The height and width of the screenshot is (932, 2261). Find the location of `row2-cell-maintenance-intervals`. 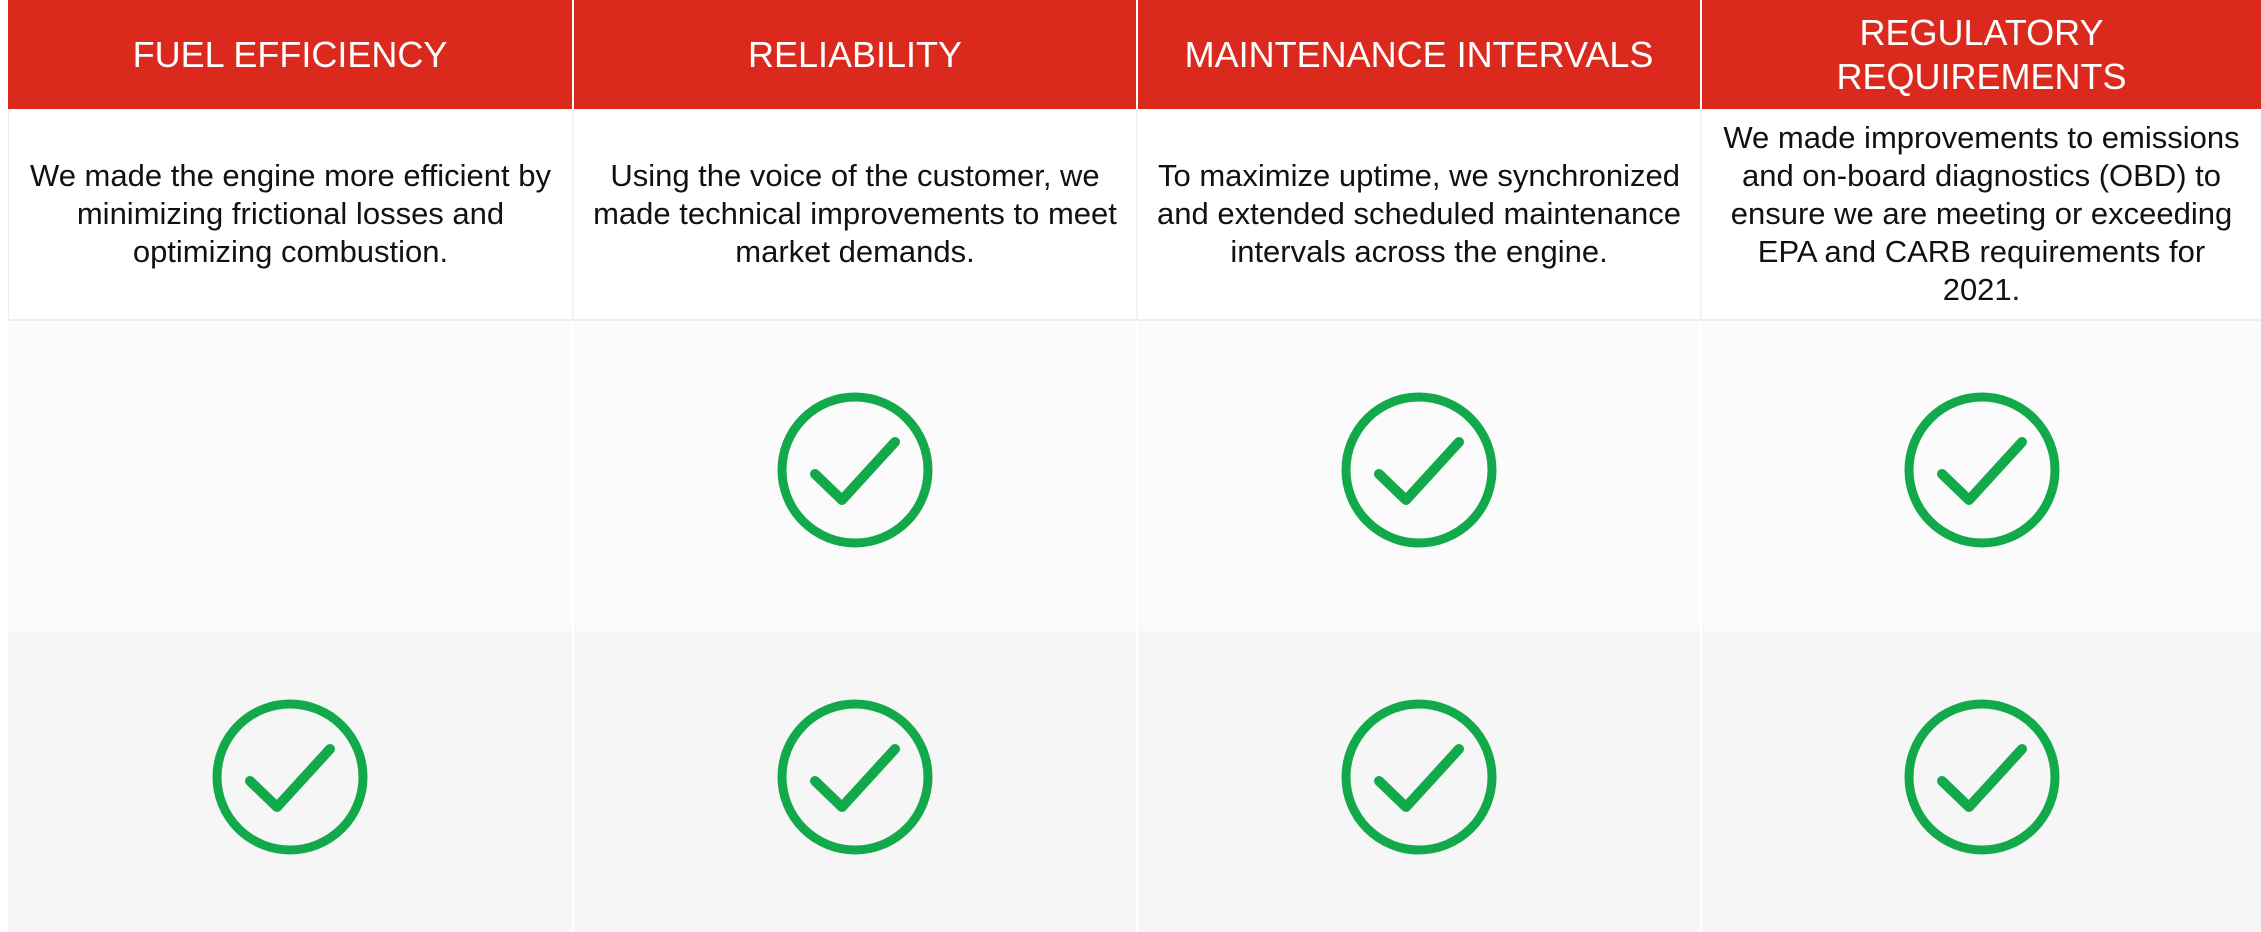

row2-cell-maintenance-intervals is located at coordinates (1418, 781).